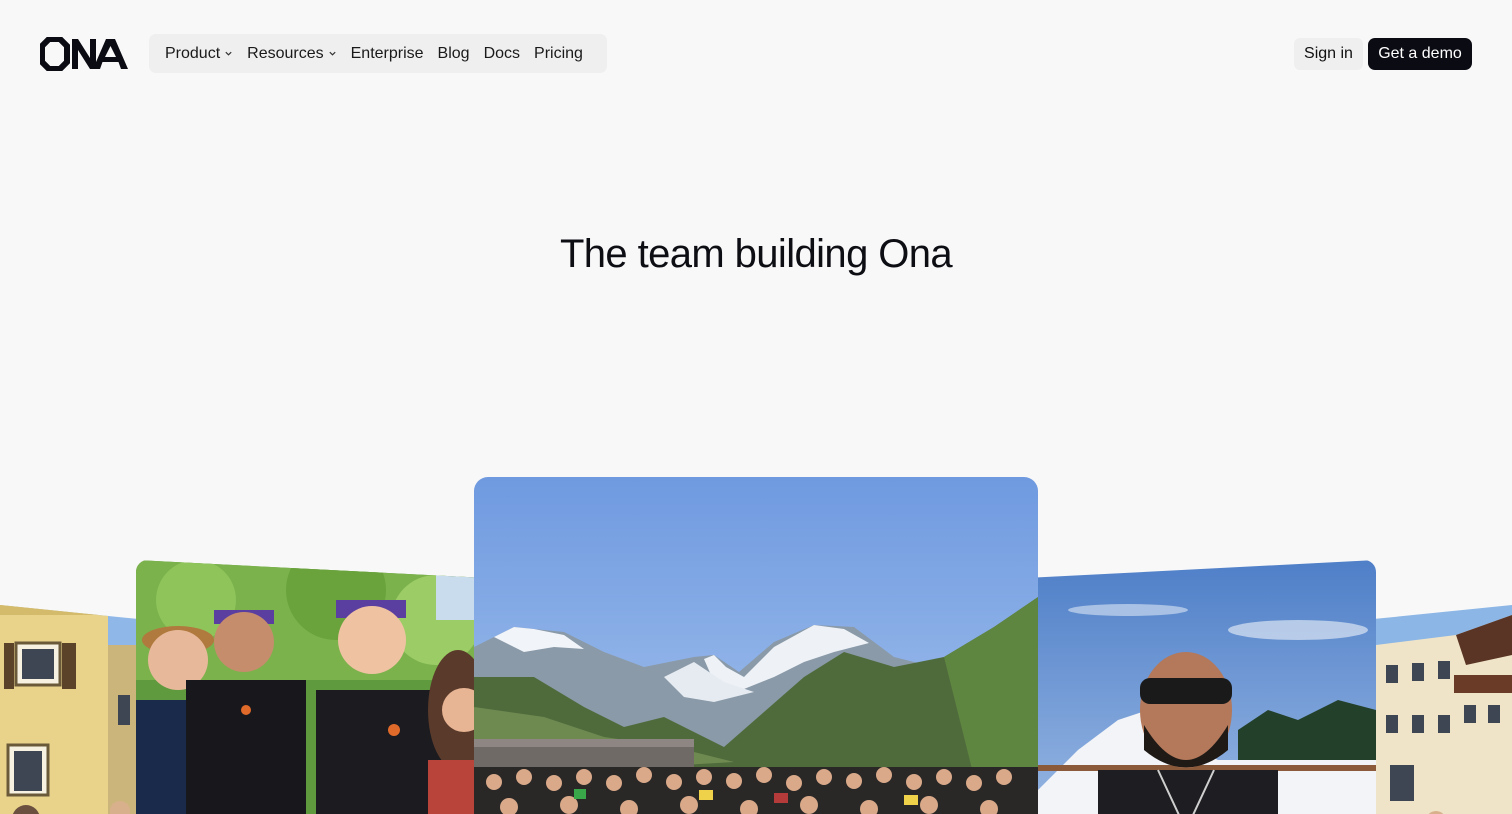 The width and height of the screenshot is (1512, 814). I want to click on building-photo-icon, so click(68, 709).